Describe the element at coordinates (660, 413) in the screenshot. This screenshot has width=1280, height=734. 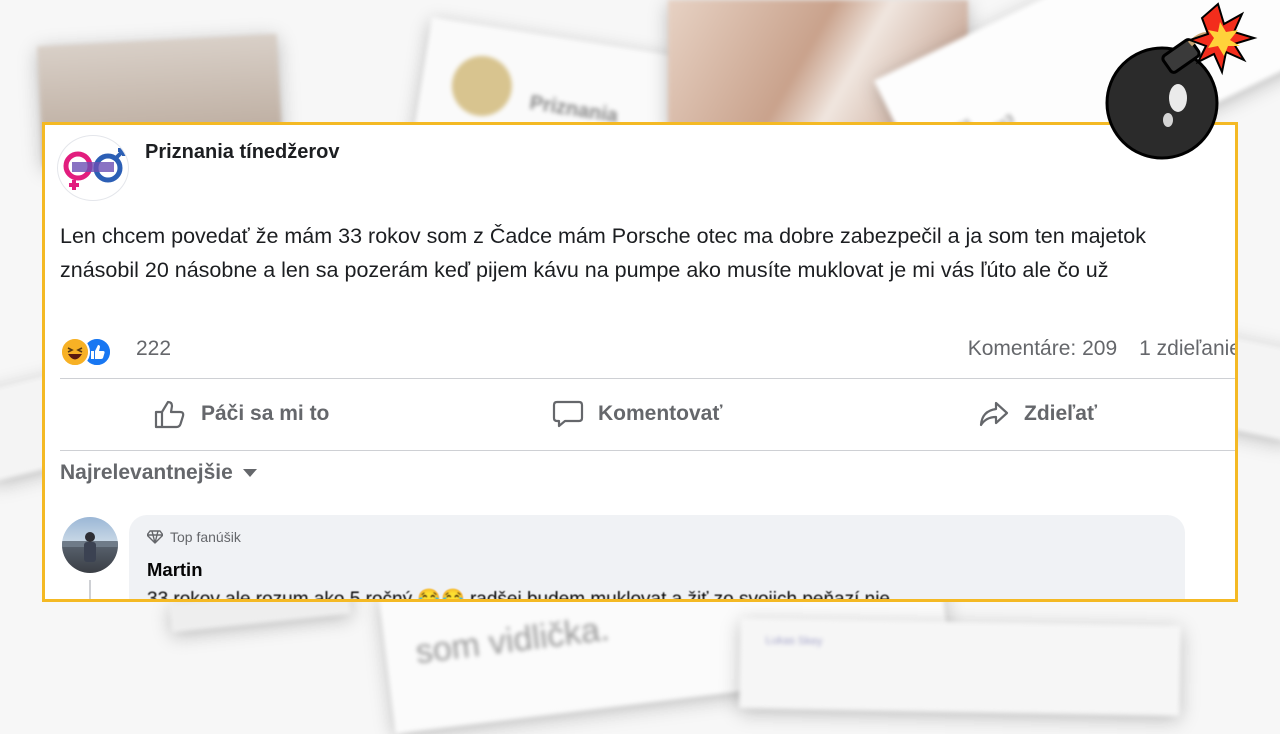
I see `comment-label: Komentovať` at that location.